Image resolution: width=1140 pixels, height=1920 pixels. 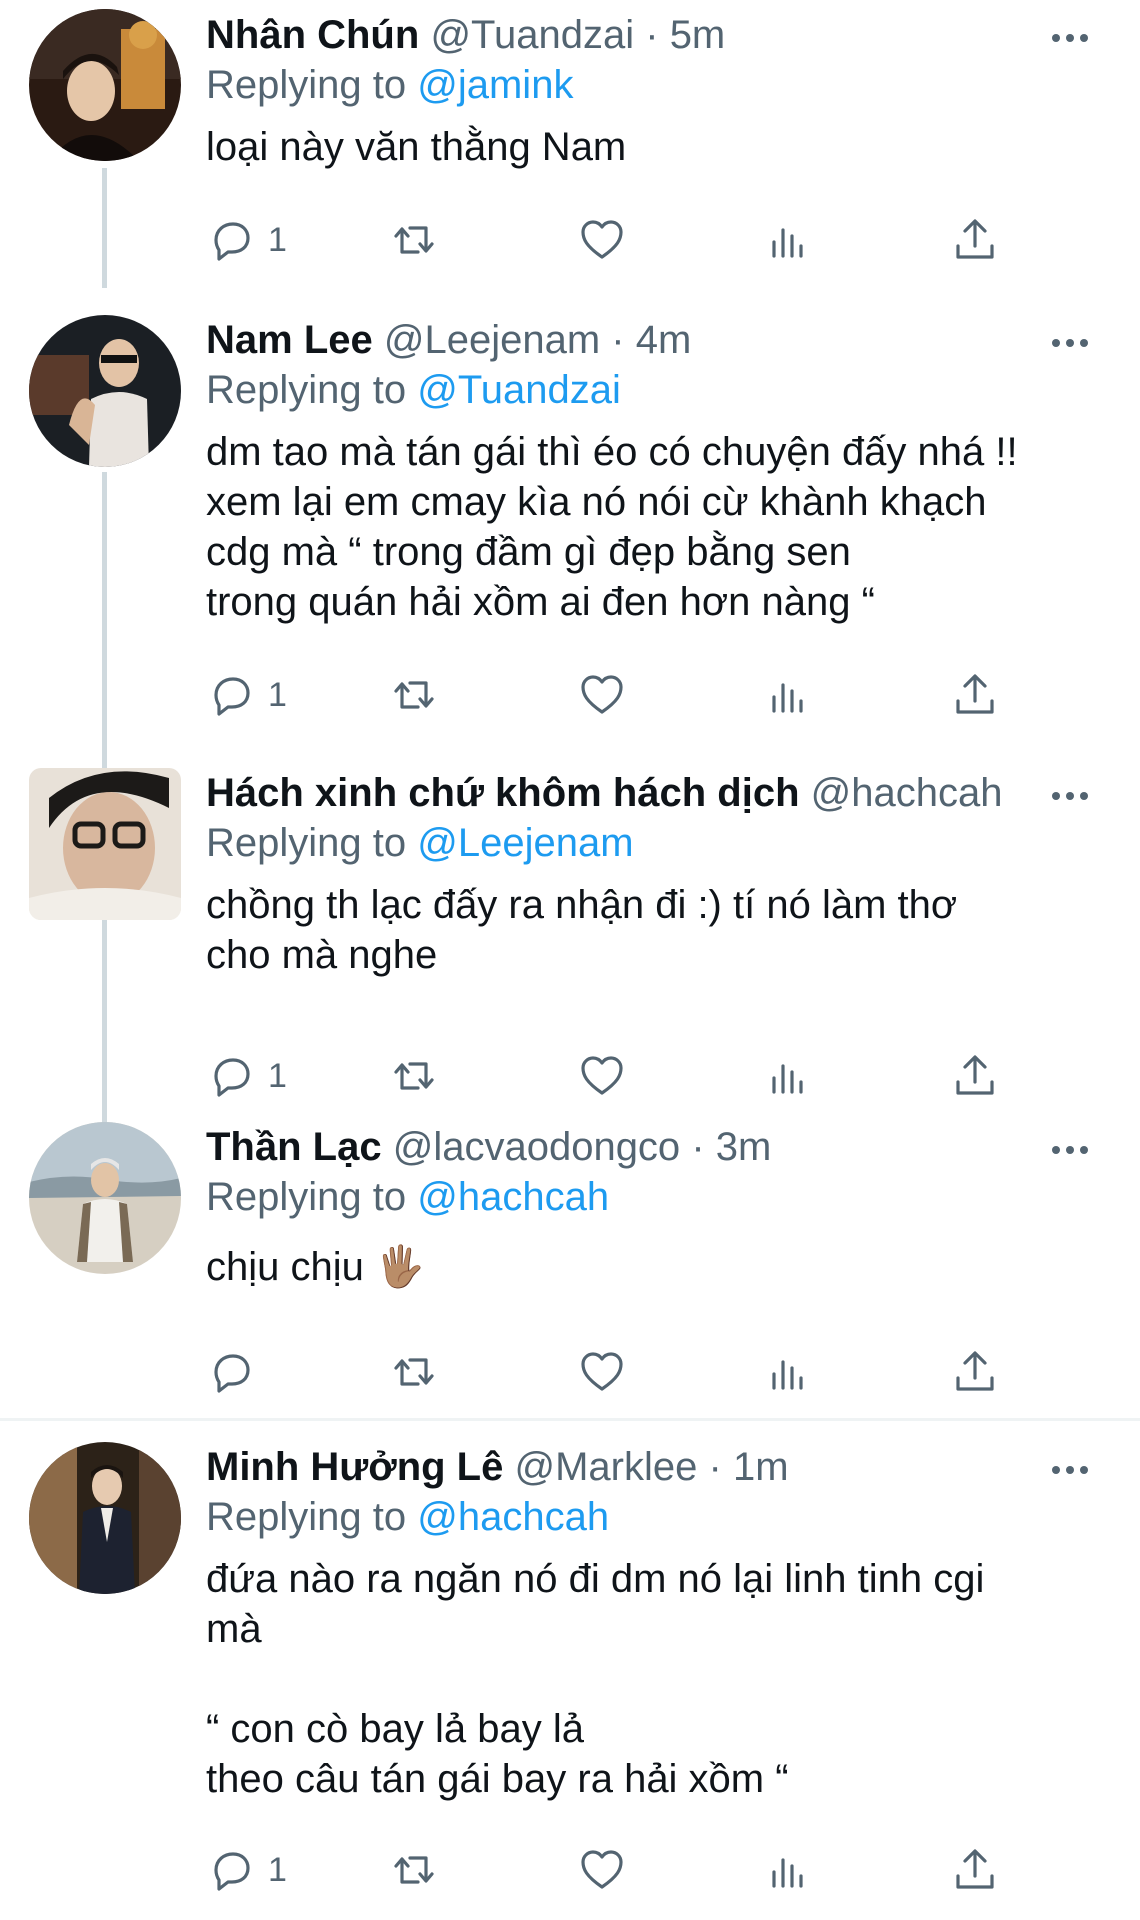 What do you see at coordinates (237, 1372) in the screenshot?
I see `reply-button` at bounding box center [237, 1372].